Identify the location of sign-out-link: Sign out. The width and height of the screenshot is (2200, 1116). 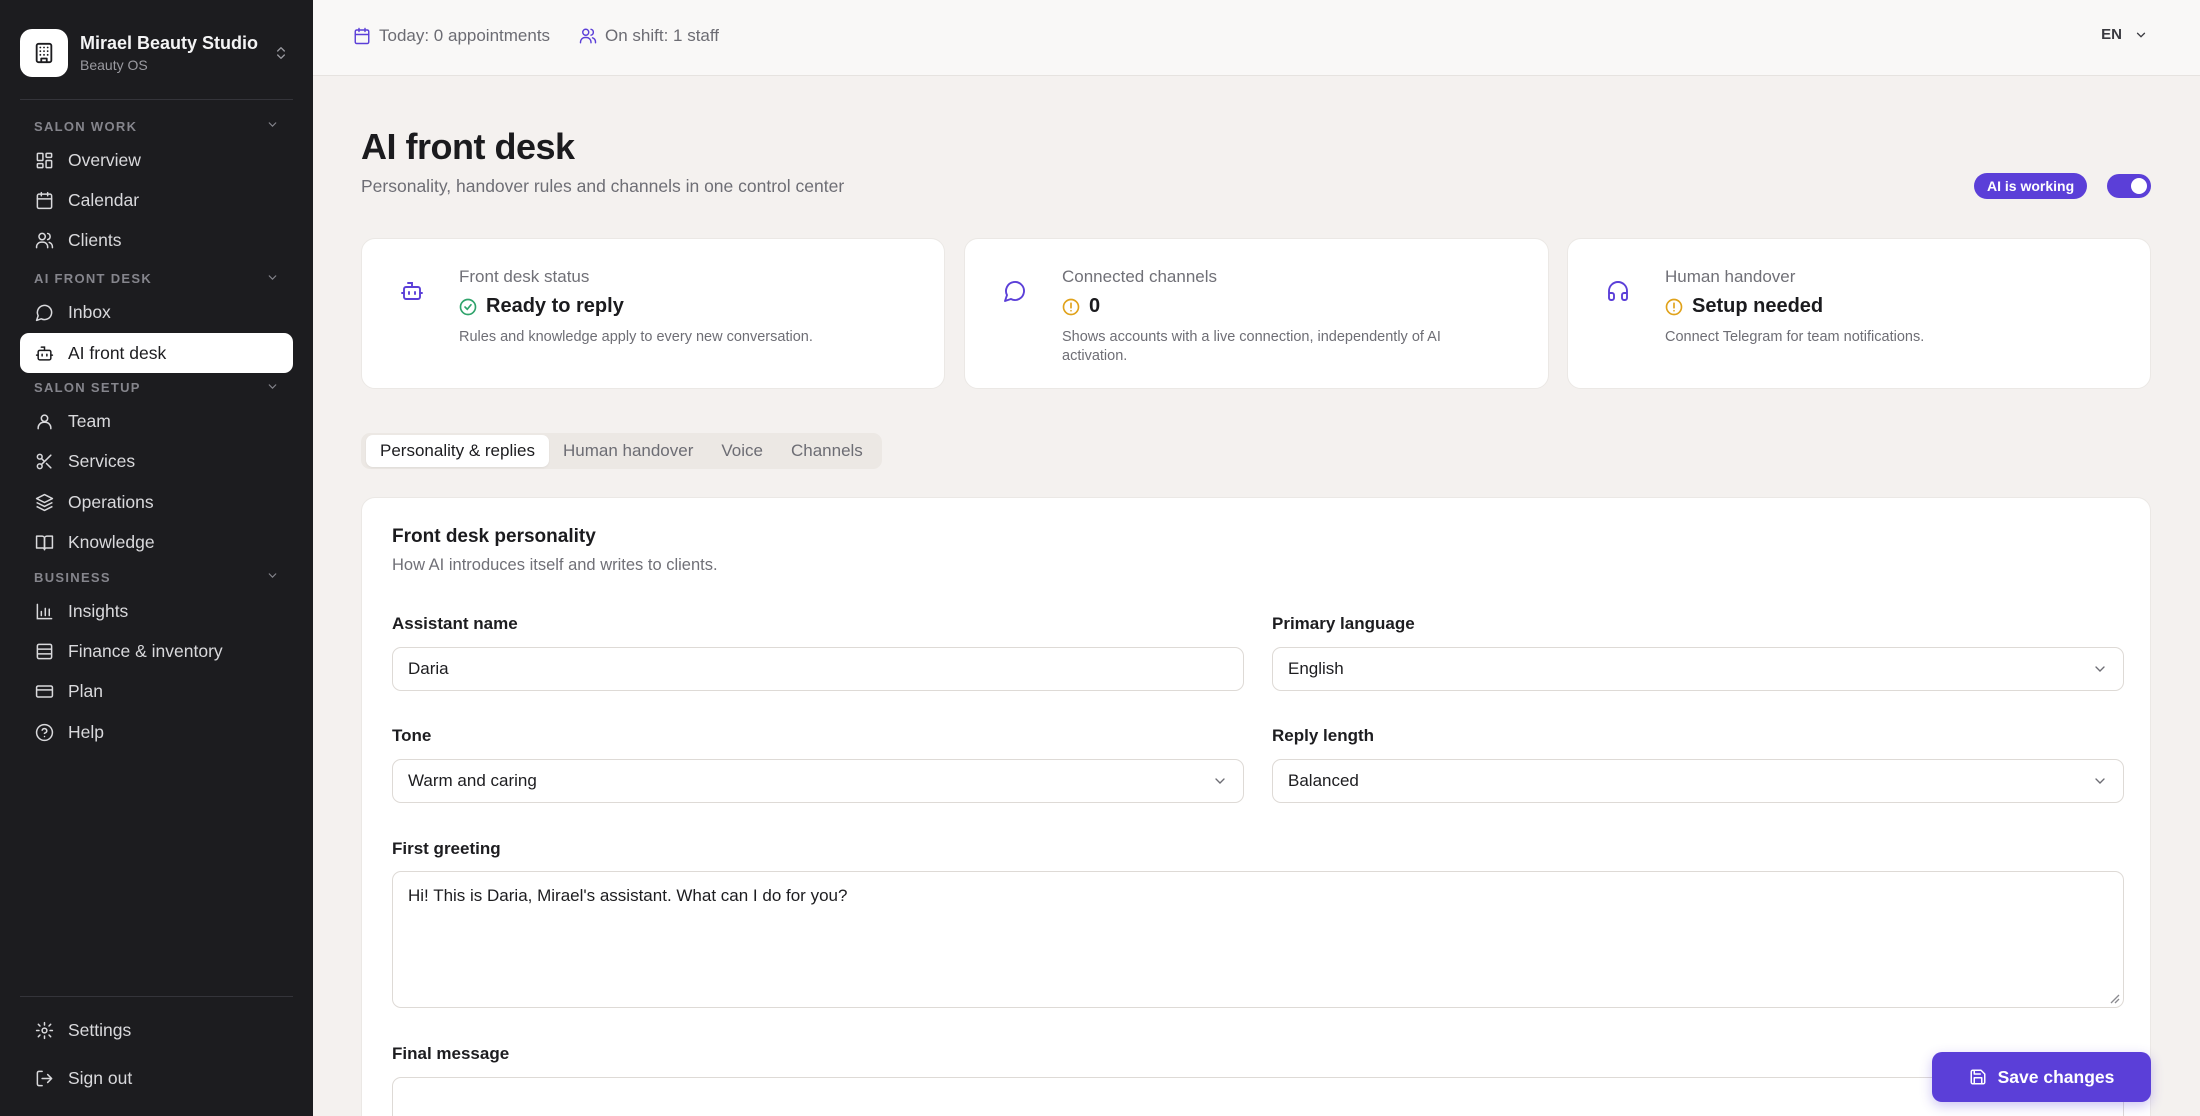
(156, 1078).